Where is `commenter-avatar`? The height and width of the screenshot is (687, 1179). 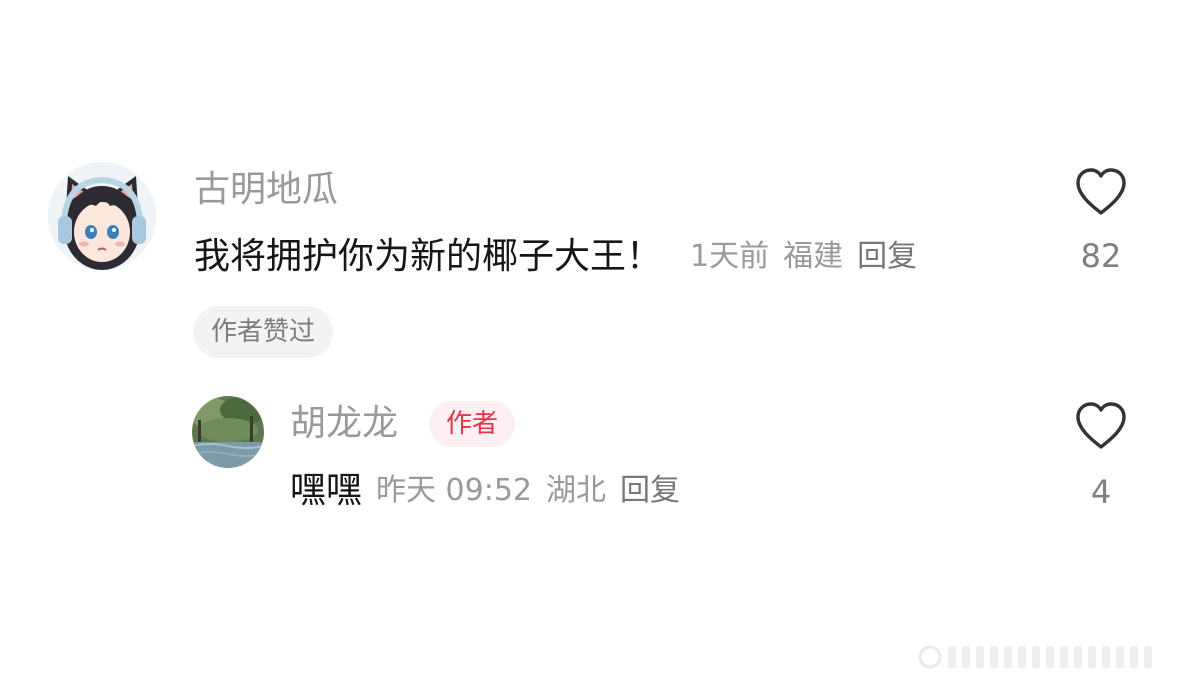
commenter-avatar is located at coordinates (102, 216).